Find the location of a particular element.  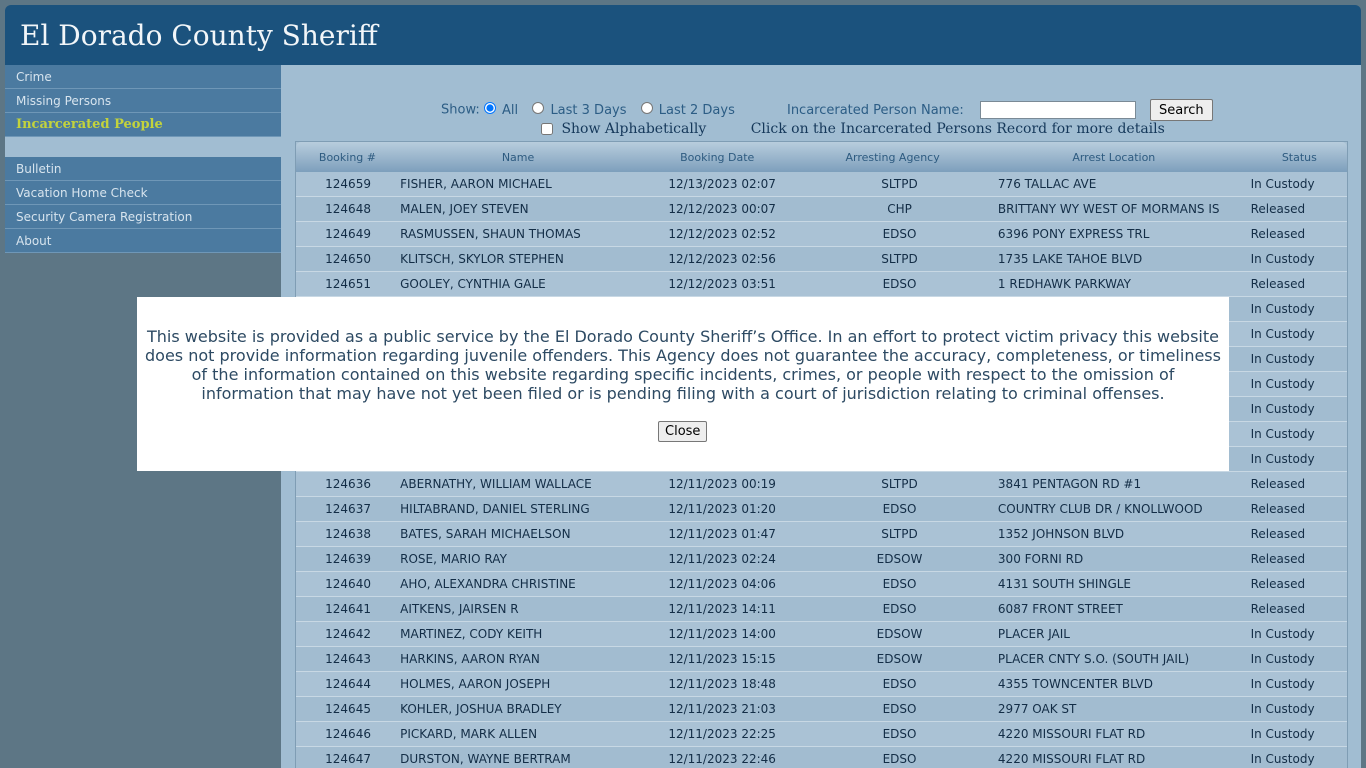

cell-booking-number: 124642 is located at coordinates (348, 634).